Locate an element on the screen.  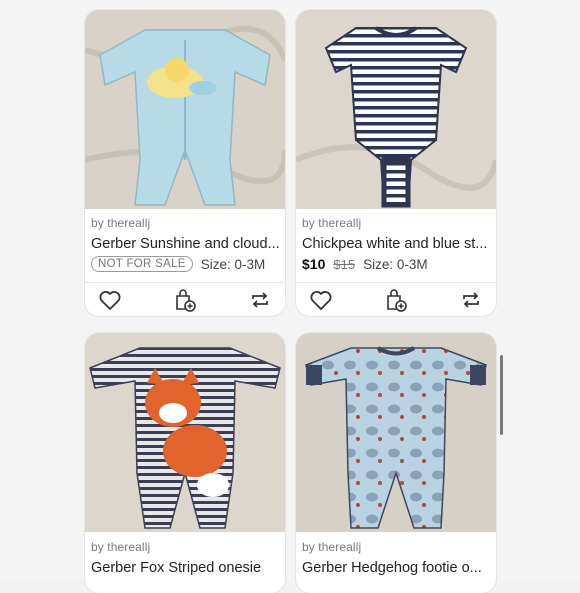
hedgehog-footie-photo is located at coordinates (396, 432).